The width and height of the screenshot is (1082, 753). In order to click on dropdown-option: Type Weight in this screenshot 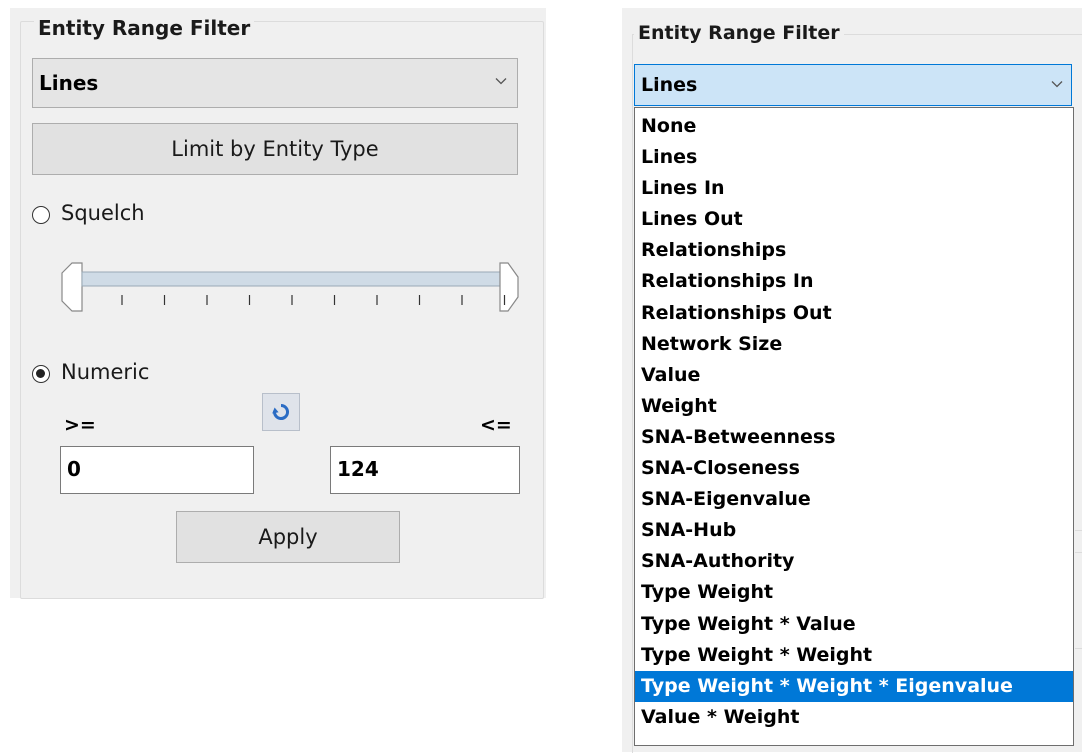, I will do `click(854, 592)`.